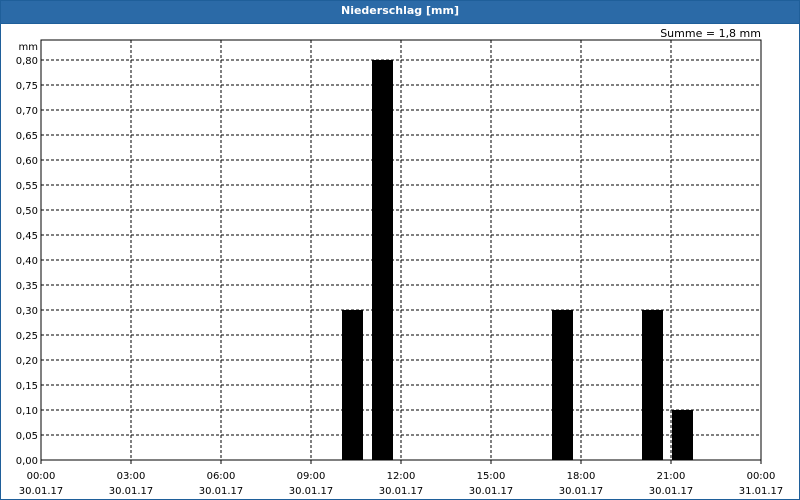  I want to click on x-tick-time: 21:00, so click(671, 476).